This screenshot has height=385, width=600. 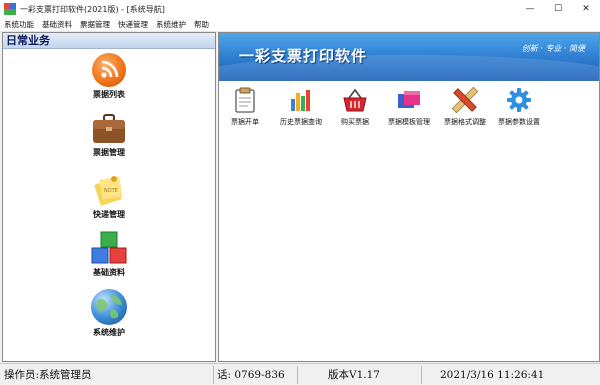 I want to click on banner: 一彩支票打印软件 创新 · 专业 · 简便, so click(x=409, y=57).